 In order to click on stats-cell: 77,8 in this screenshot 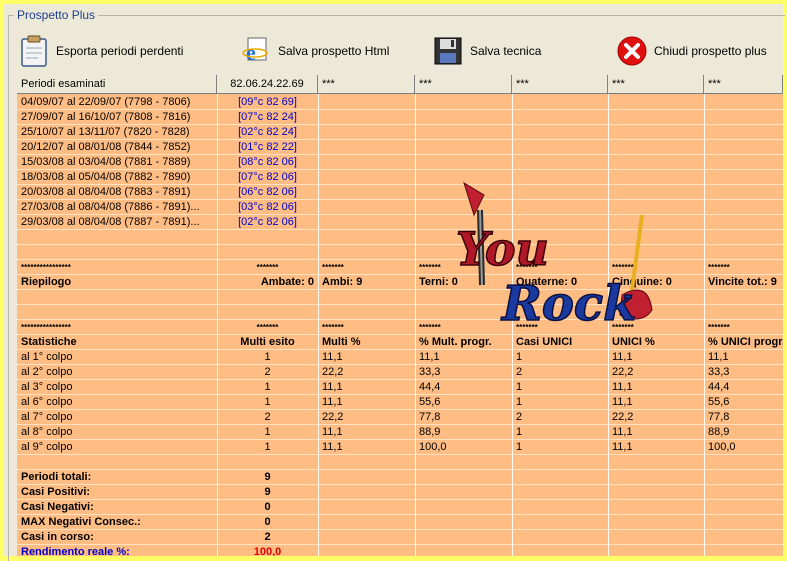, I will do `click(719, 417)`.